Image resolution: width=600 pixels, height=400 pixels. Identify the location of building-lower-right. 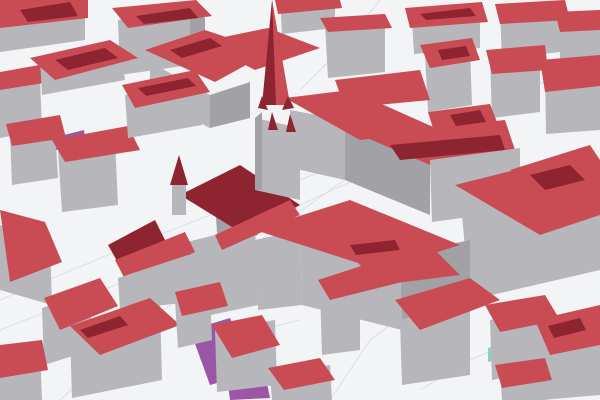
(542, 347).